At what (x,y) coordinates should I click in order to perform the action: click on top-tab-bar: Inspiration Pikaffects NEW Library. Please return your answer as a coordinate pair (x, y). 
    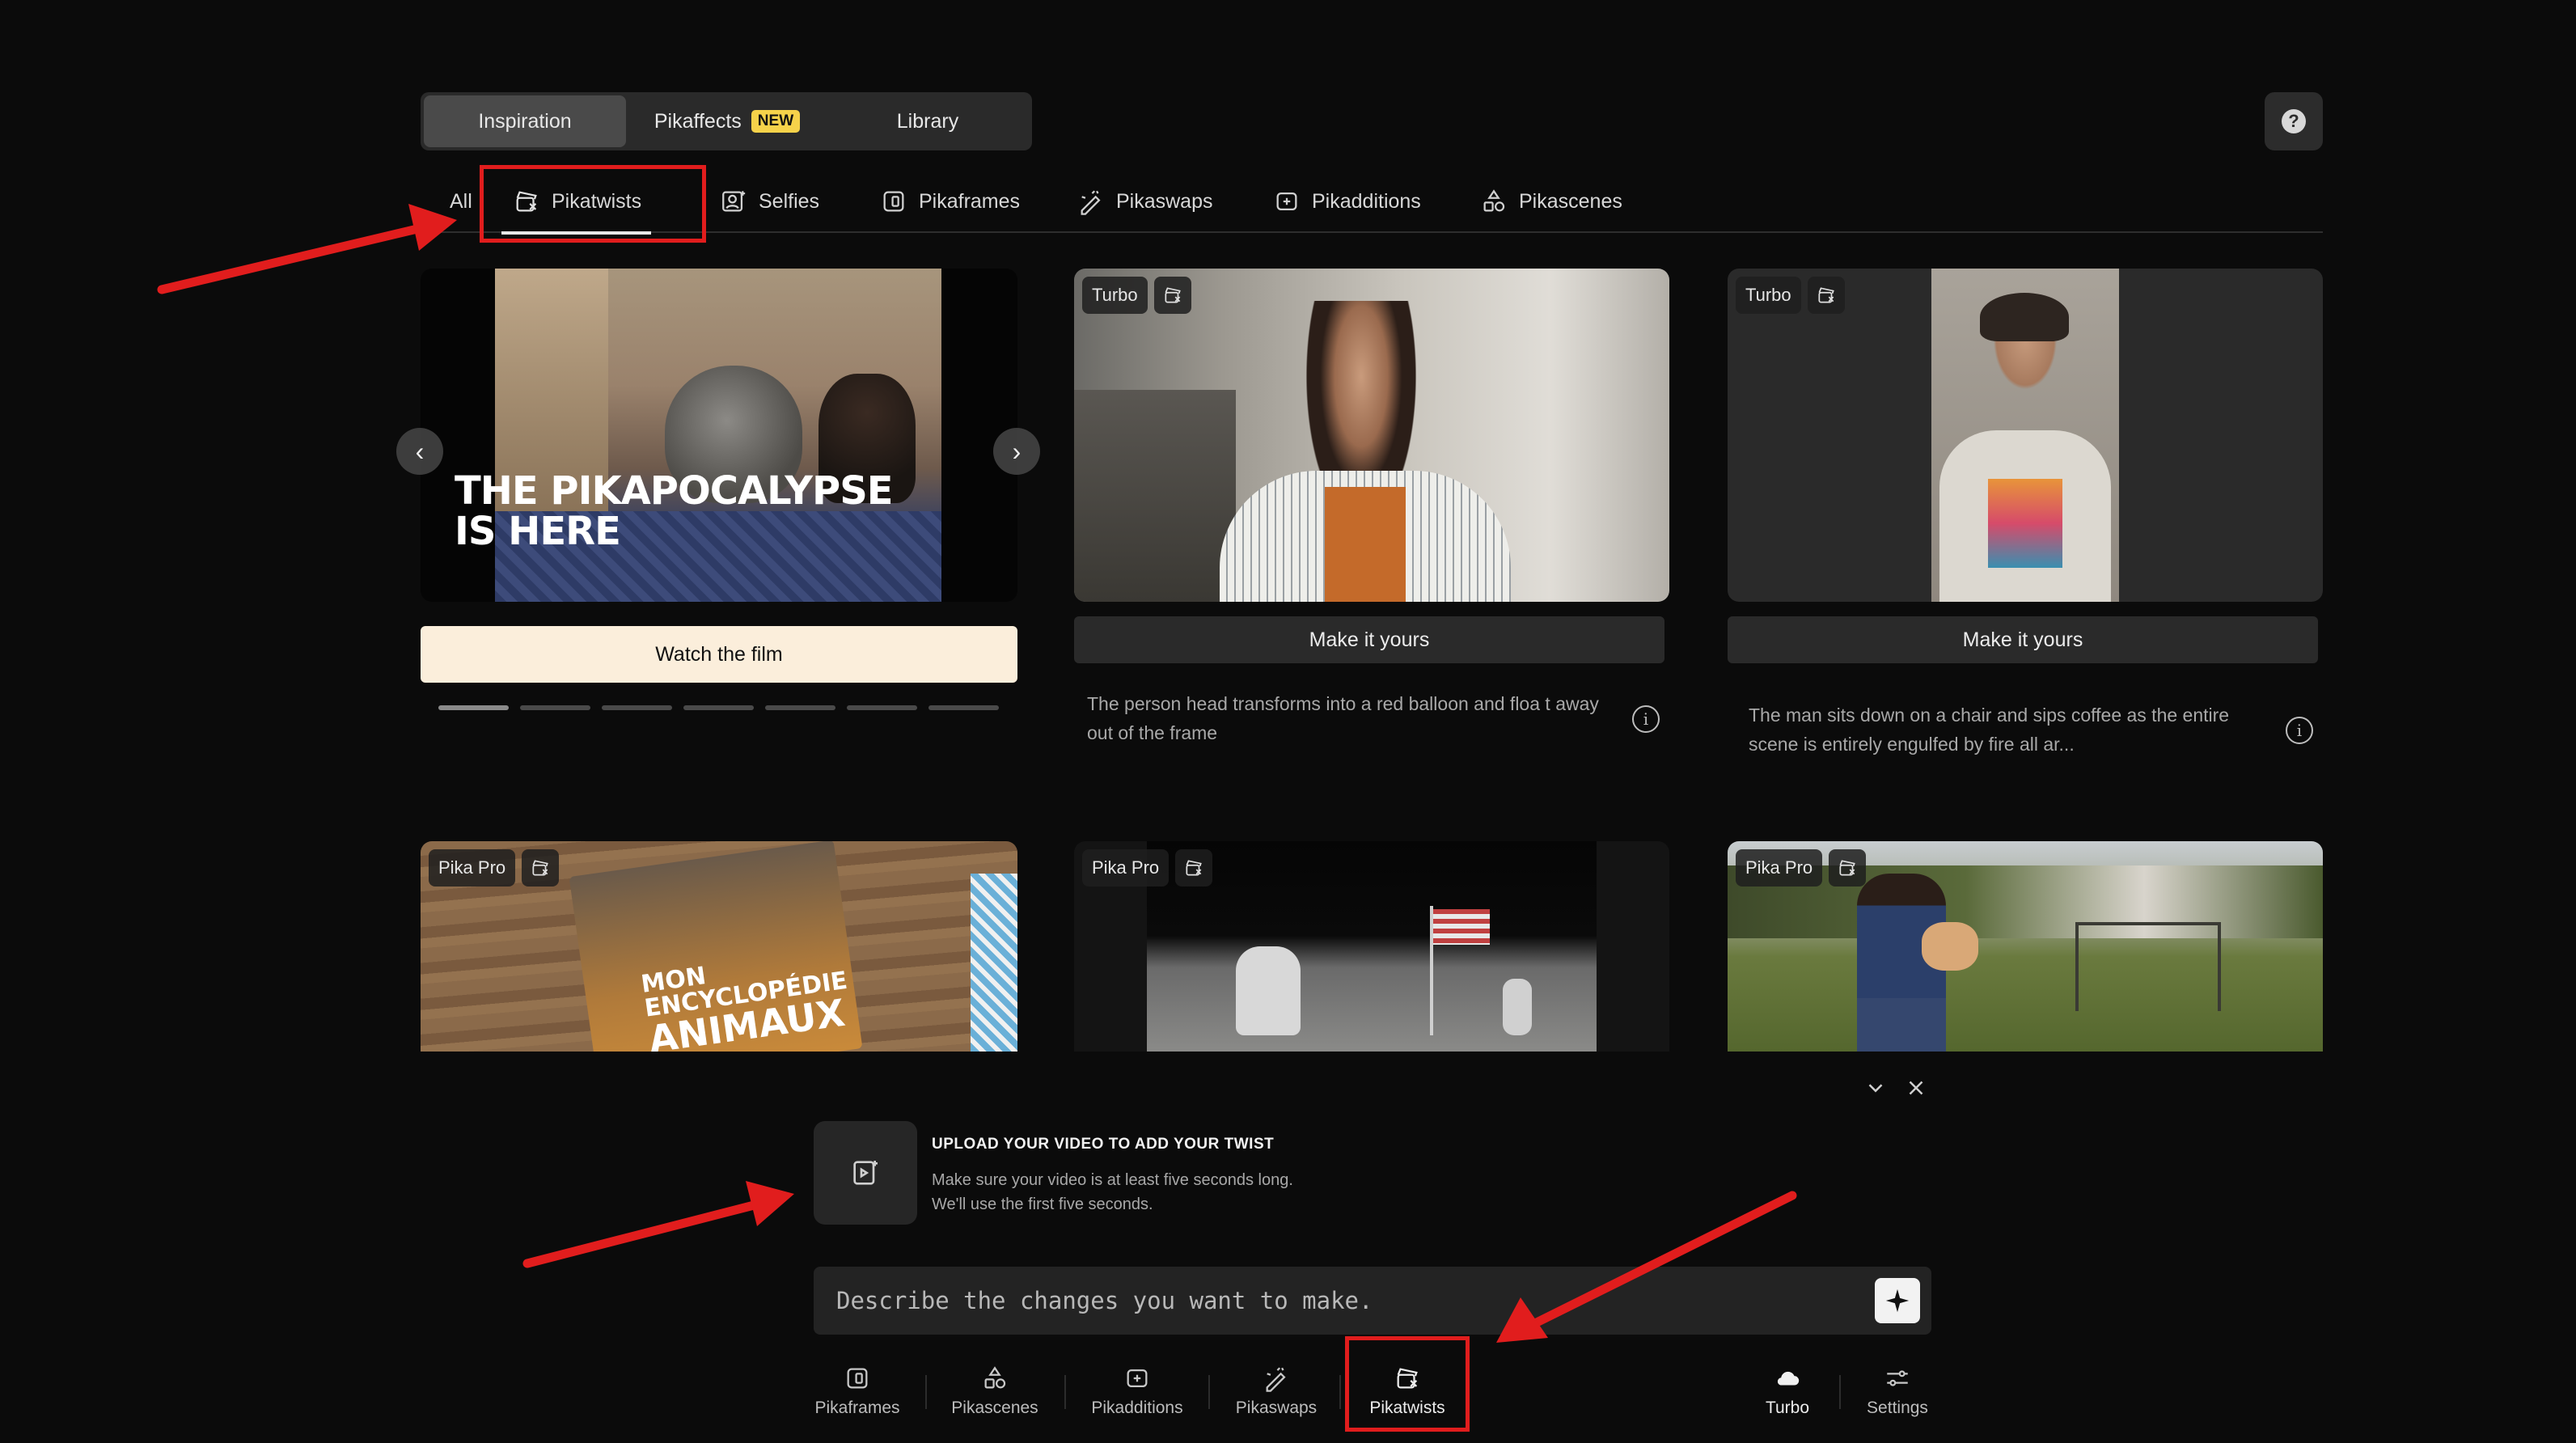
    Looking at the image, I should click on (727, 121).